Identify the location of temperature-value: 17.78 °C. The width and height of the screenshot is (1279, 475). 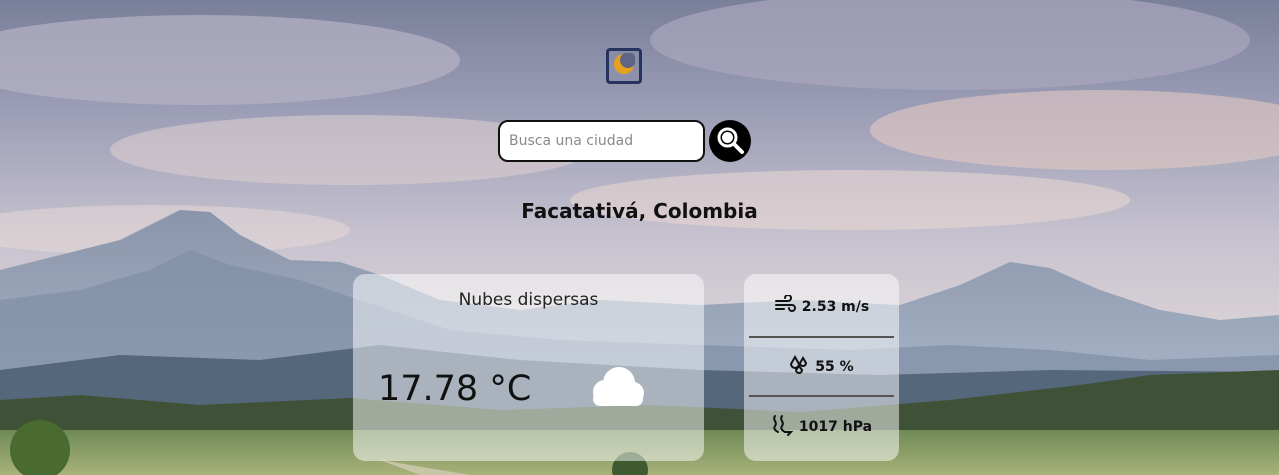
(455, 389).